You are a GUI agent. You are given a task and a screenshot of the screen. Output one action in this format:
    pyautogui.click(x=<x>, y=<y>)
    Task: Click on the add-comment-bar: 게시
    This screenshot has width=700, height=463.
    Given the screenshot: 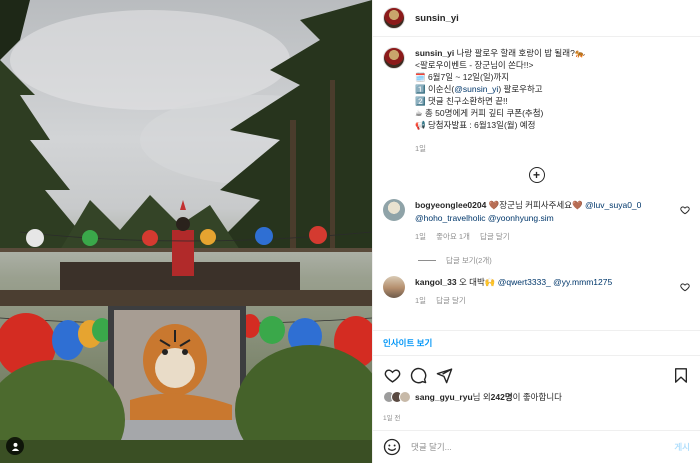 What is the action you would take?
    pyautogui.click(x=536, y=446)
    